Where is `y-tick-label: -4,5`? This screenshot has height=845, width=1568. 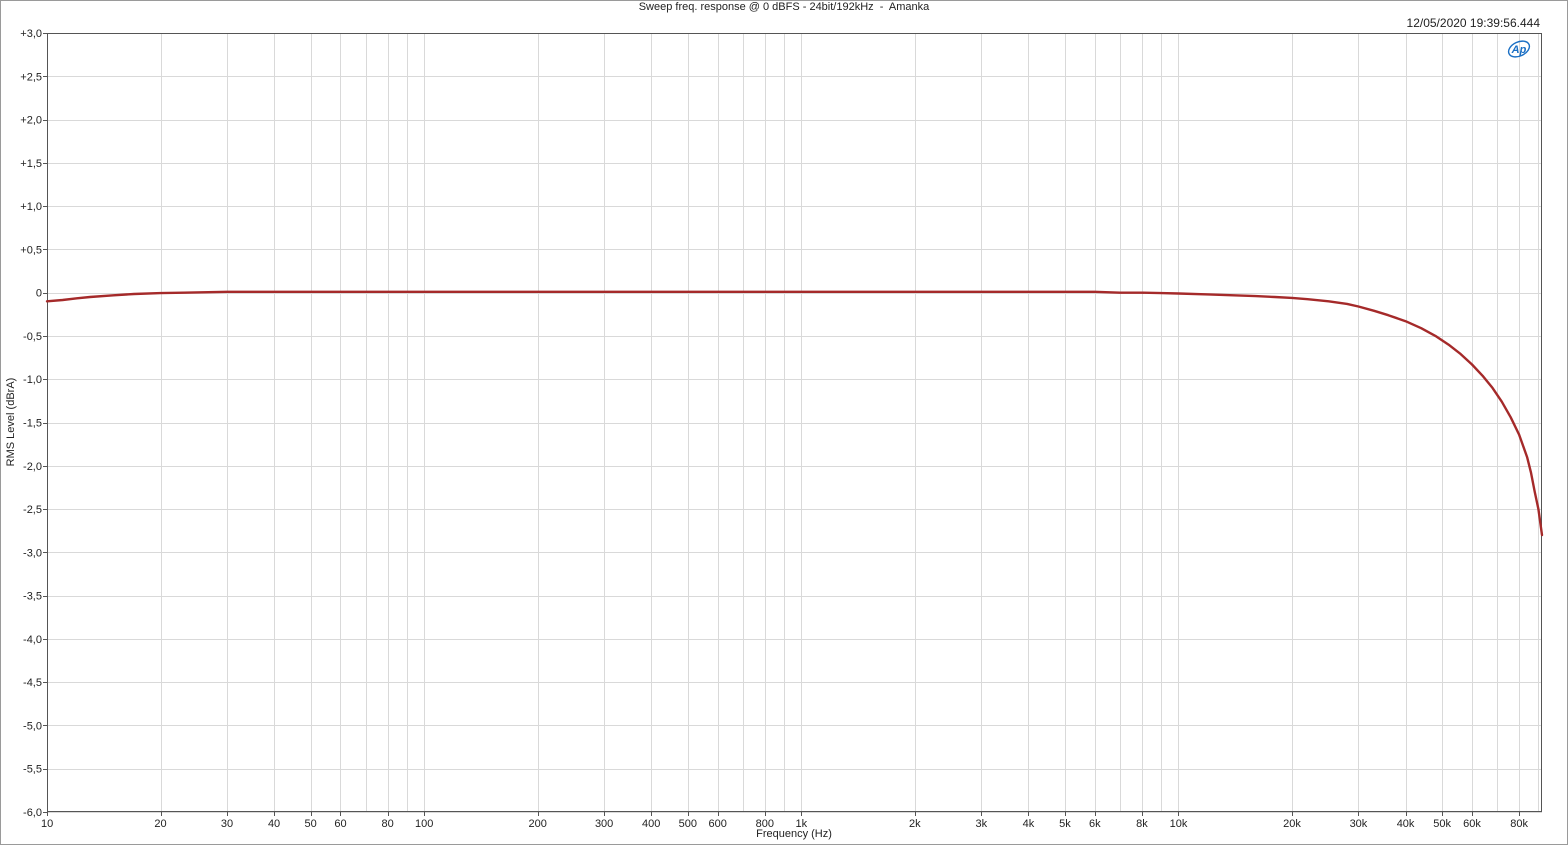
y-tick-label: -4,5 is located at coordinates (32, 683).